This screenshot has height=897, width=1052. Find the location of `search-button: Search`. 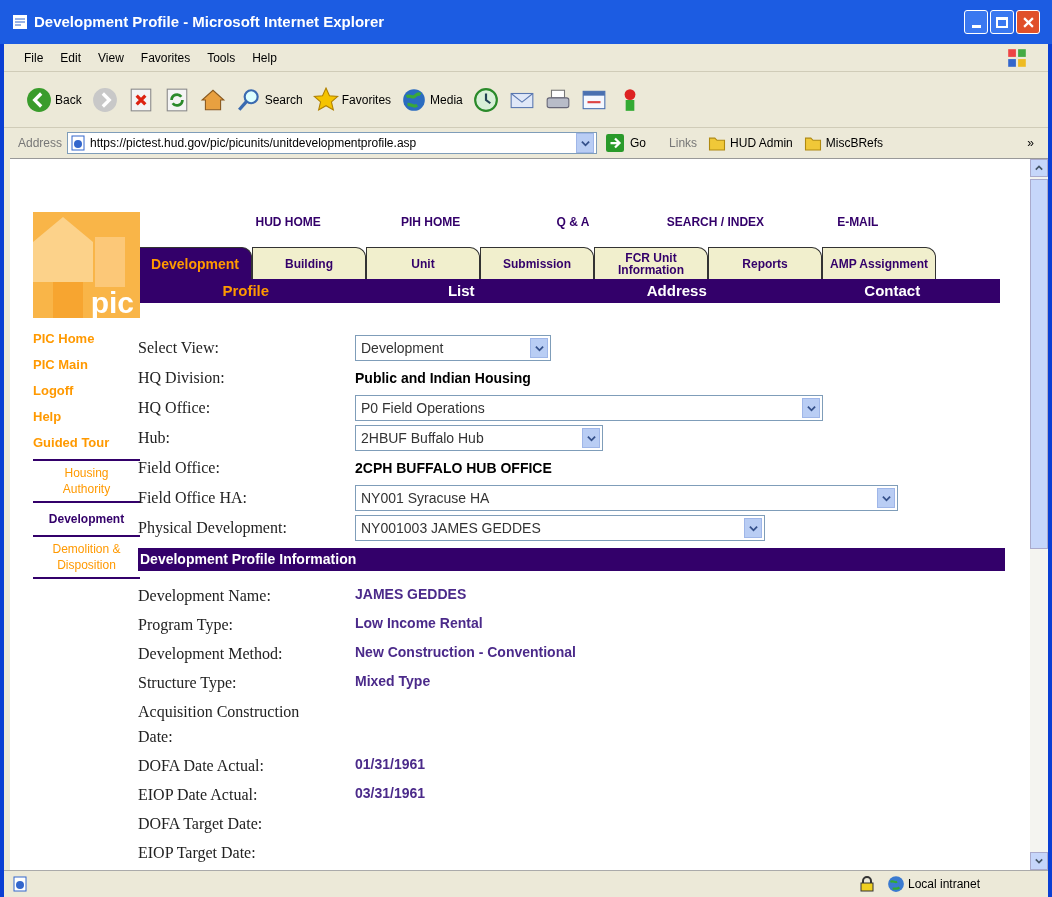

search-button: Search is located at coordinates (269, 99).